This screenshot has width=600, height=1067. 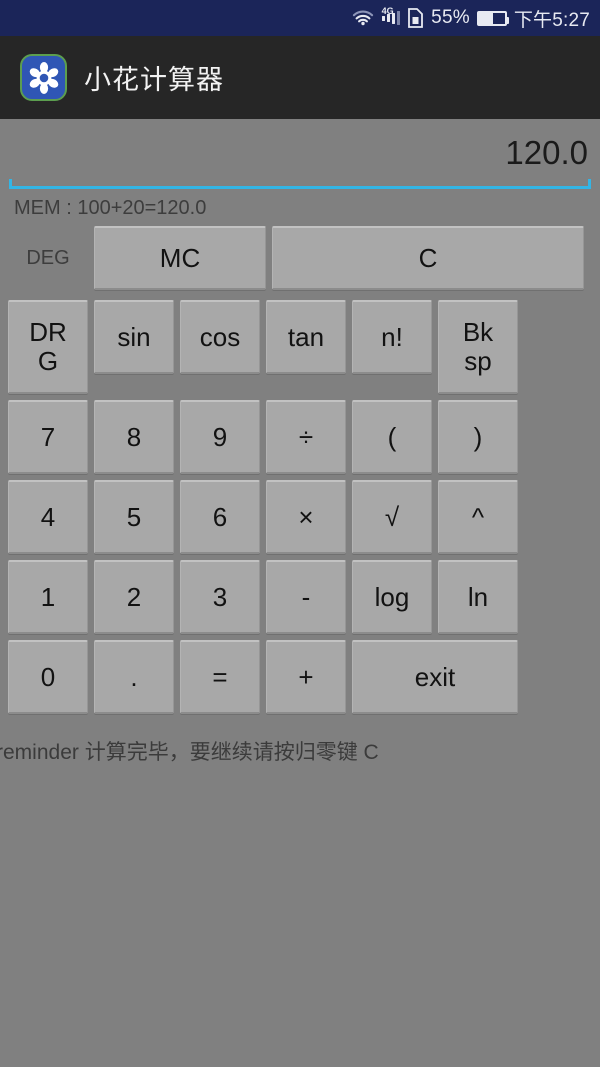 What do you see at coordinates (392, 337) in the screenshot?
I see `factorial-button: n!` at bounding box center [392, 337].